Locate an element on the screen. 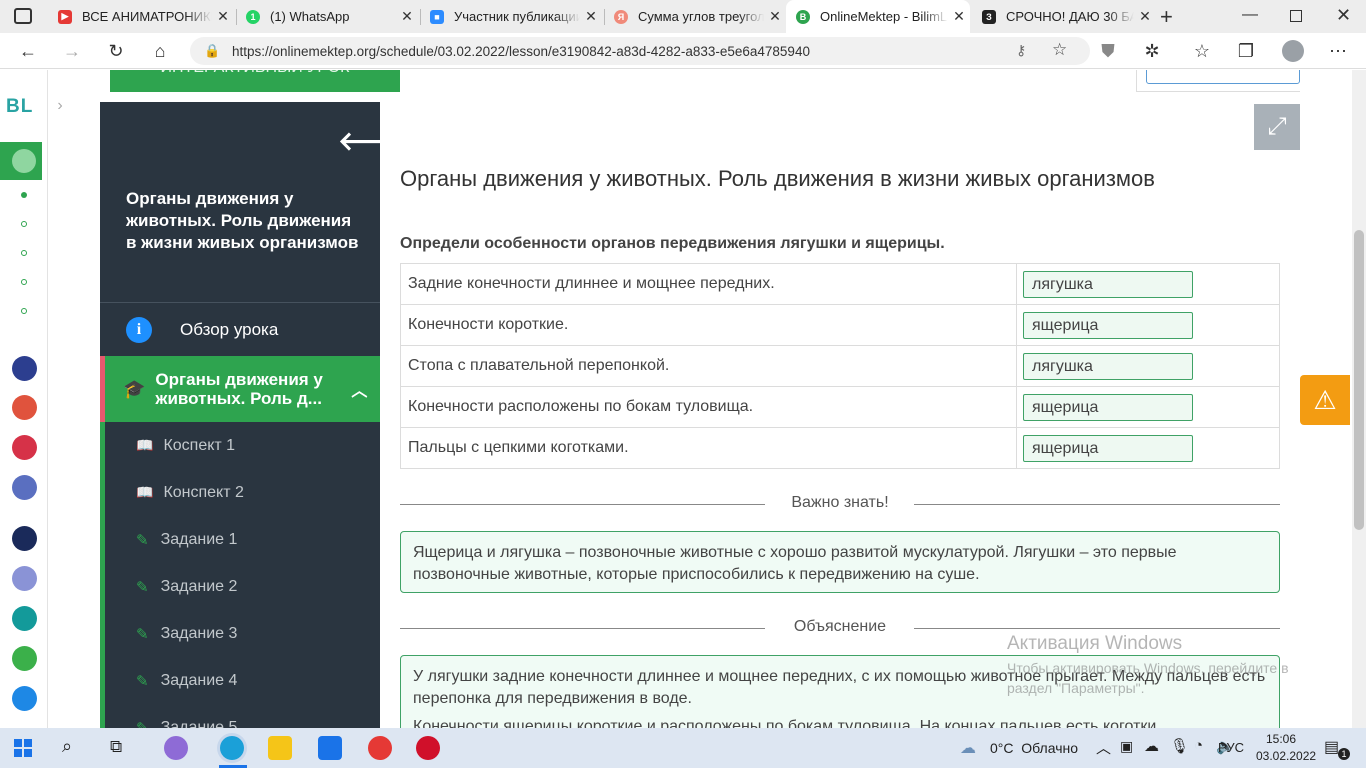 This screenshot has height=768, width=1366. statement-cell: Стопа с плавательной перепонкой. is located at coordinates (708, 366).